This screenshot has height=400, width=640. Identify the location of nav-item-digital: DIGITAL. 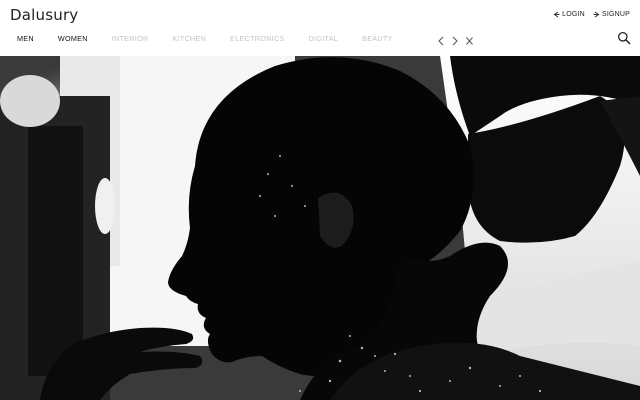
(324, 38).